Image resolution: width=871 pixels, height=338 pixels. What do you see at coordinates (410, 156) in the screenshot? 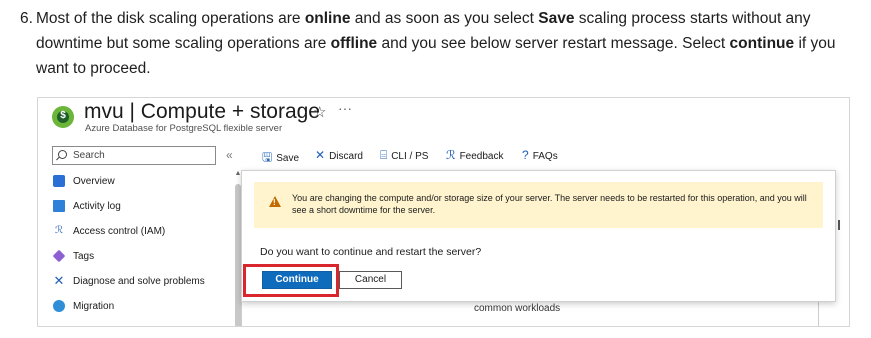
I see `cli-label: CLI / PS` at bounding box center [410, 156].